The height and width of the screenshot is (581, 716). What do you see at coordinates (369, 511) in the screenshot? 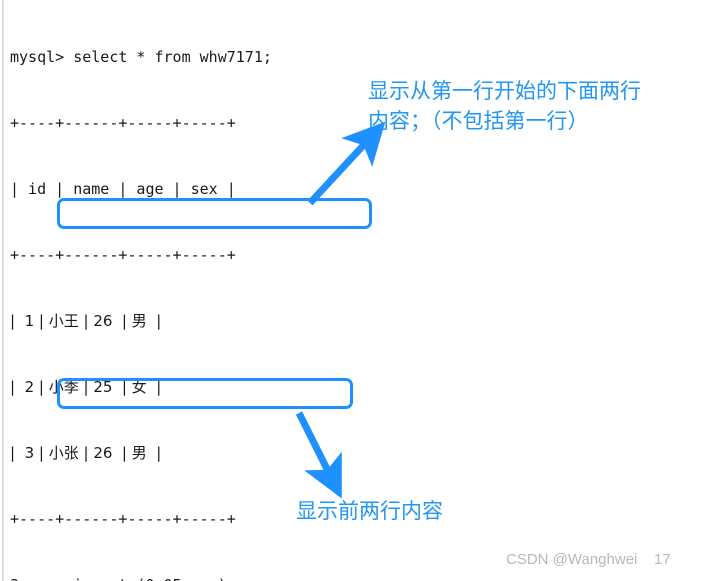
I see `annotation-text-limit-2: 显示前两行内容` at bounding box center [369, 511].